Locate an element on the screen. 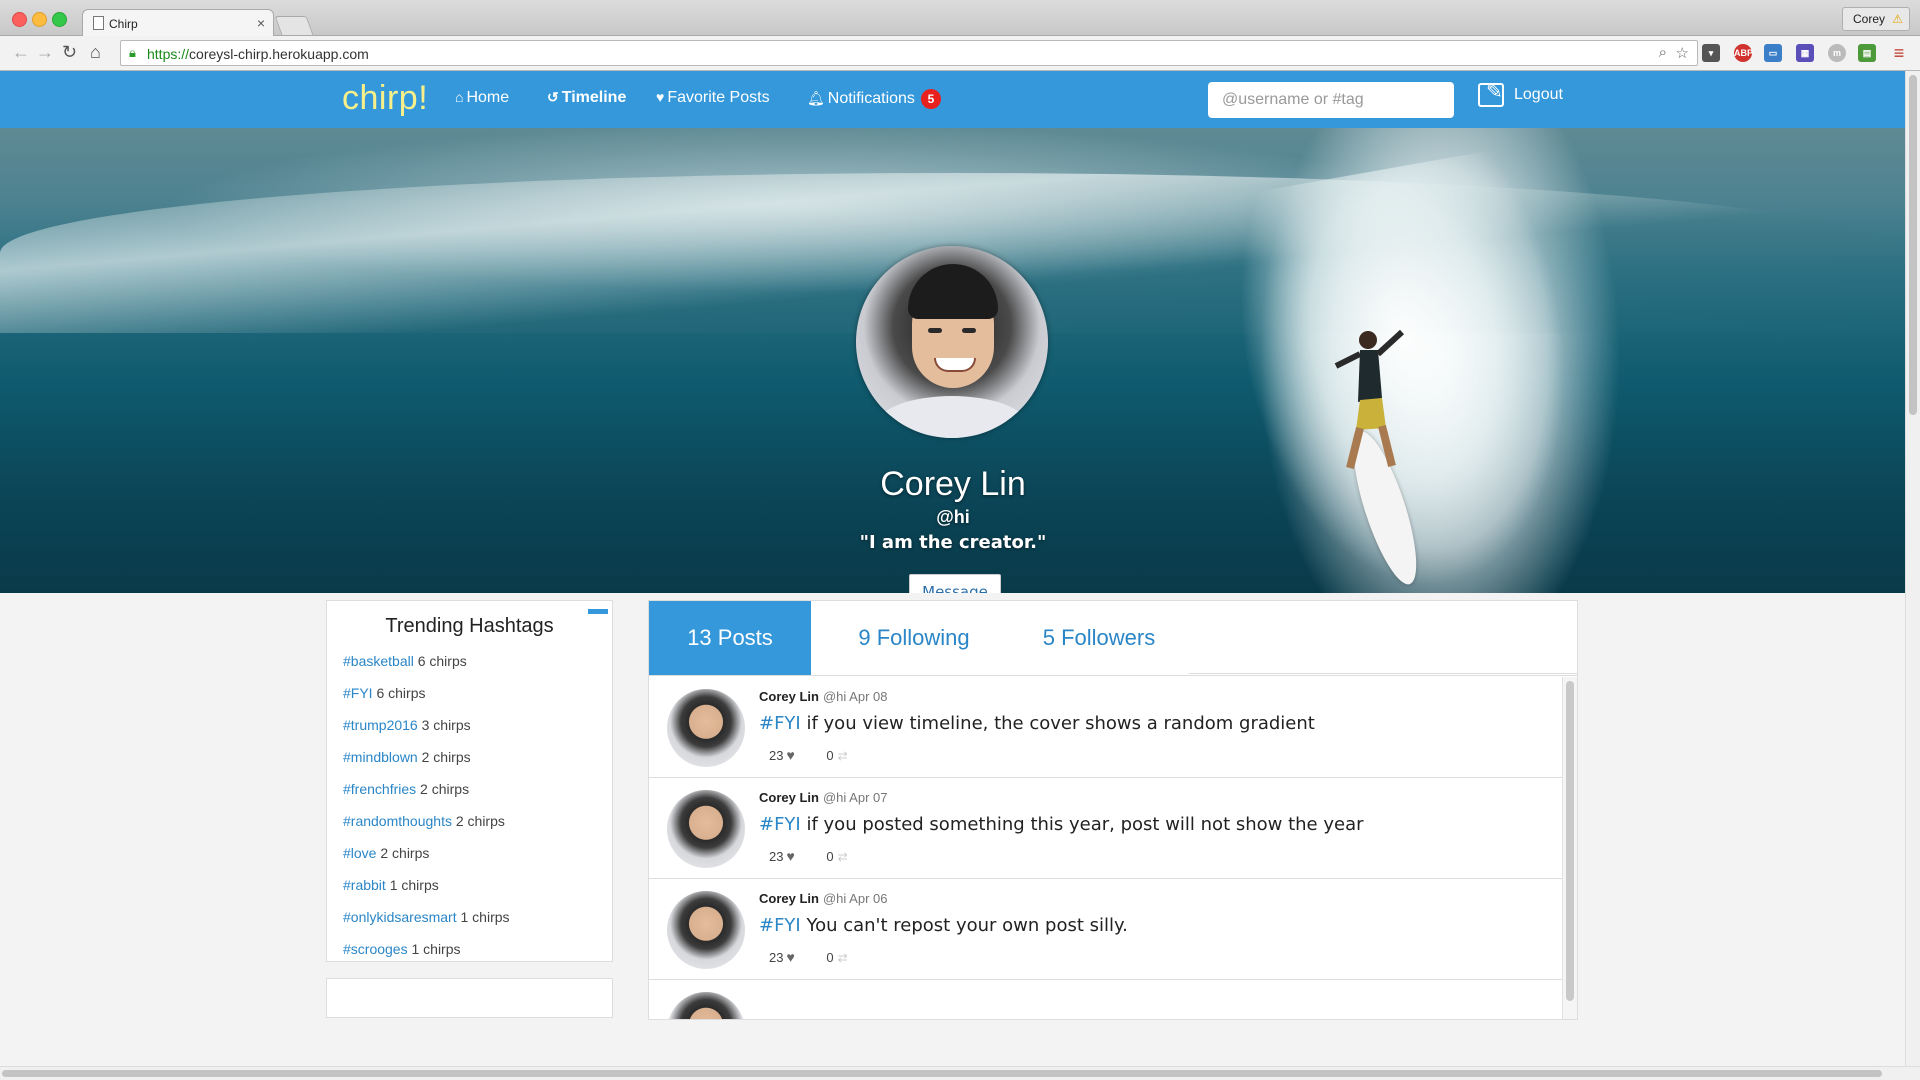  hashtag-link: #basketball is located at coordinates (378, 661).